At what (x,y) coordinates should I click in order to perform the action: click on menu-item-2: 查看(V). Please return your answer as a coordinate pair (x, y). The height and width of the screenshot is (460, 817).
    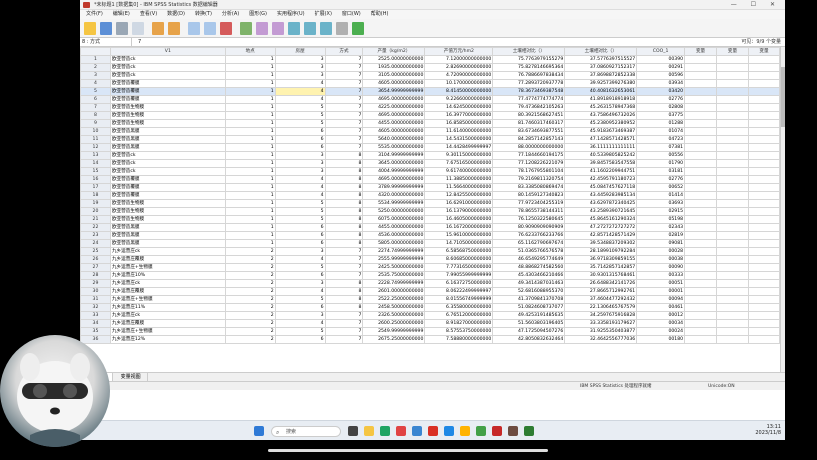
    Looking at the image, I should click on (148, 14).